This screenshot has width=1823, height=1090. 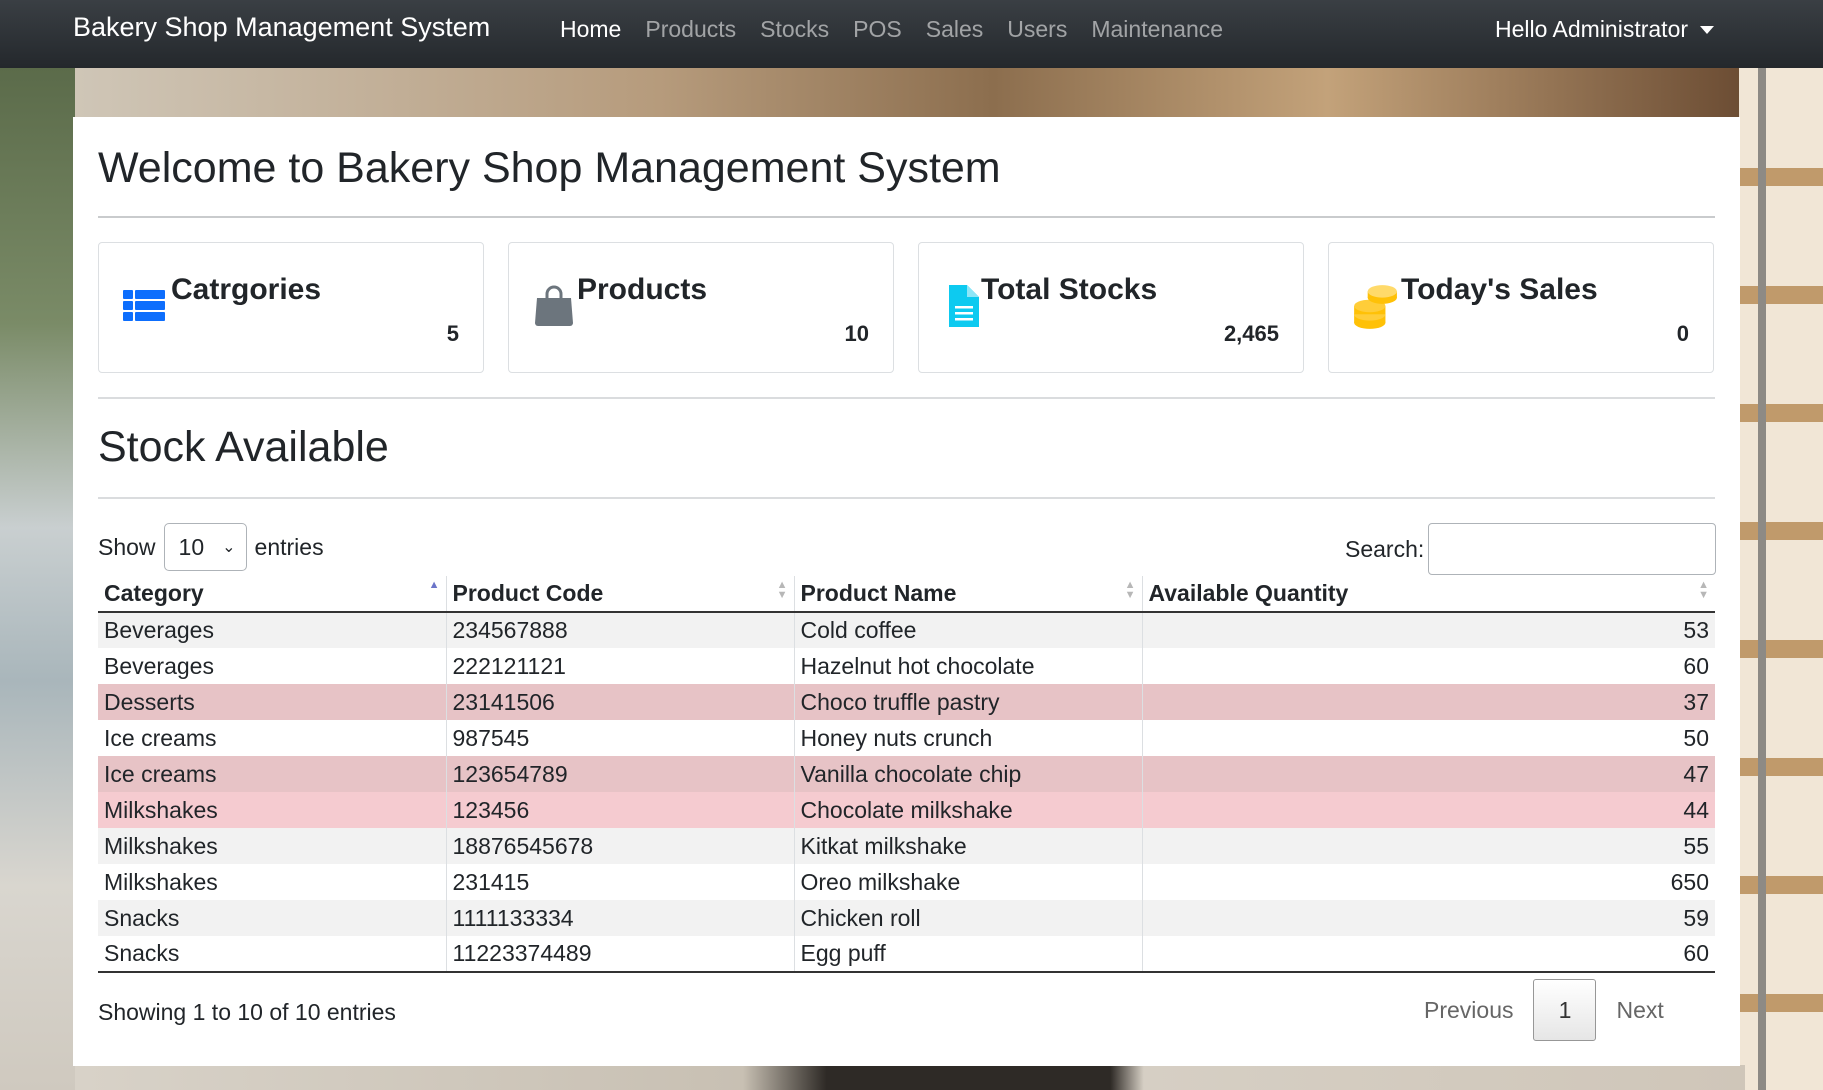 What do you see at coordinates (877, 29) in the screenshot?
I see `nav-pos: POS` at bounding box center [877, 29].